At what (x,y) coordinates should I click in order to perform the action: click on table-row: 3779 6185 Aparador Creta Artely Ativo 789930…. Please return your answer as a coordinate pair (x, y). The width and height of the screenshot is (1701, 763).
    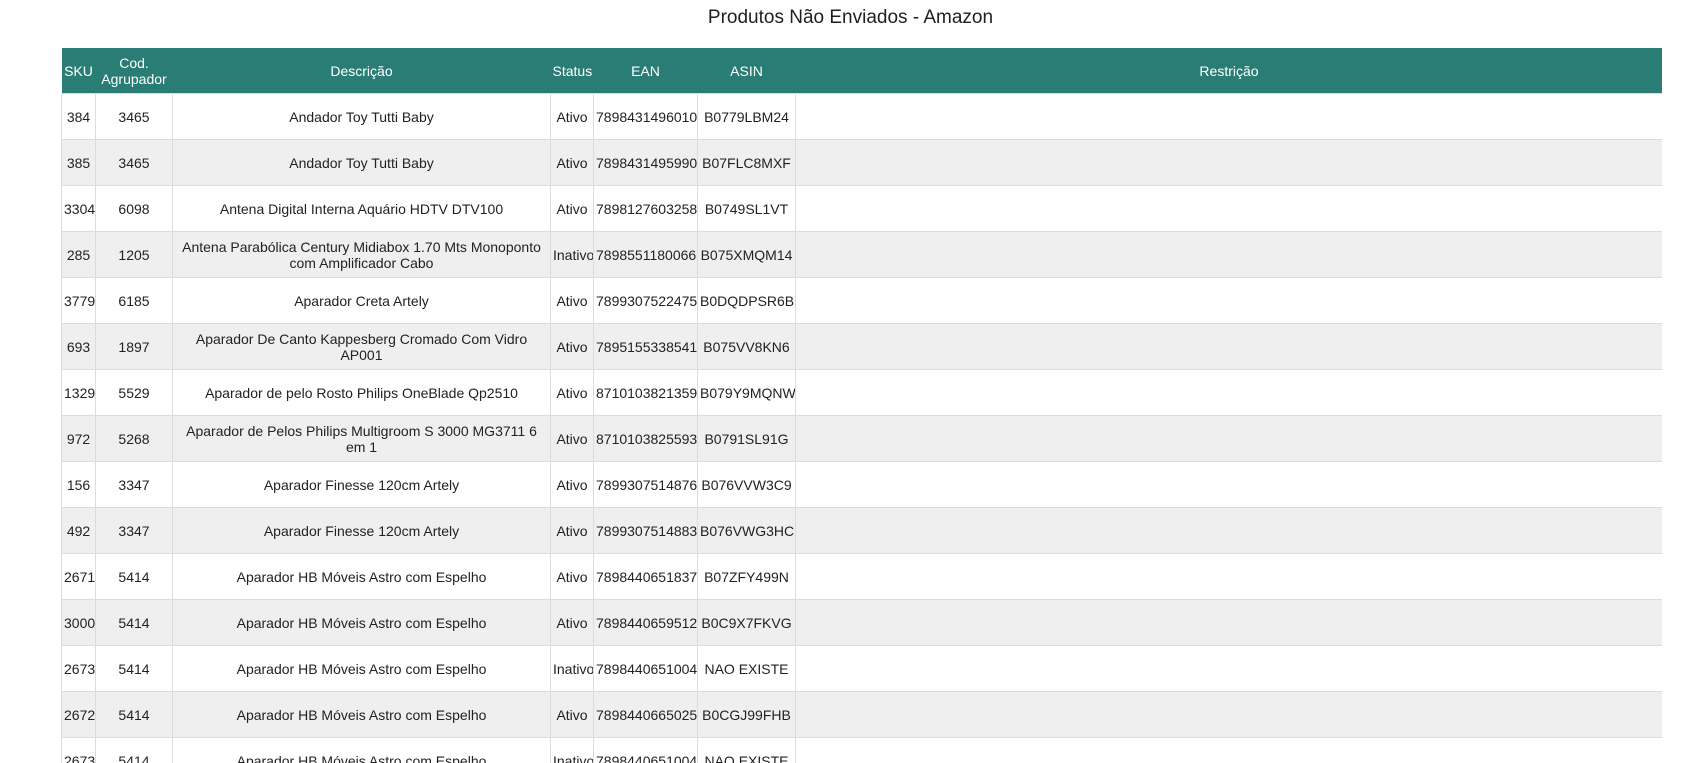
    Looking at the image, I should click on (861, 300).